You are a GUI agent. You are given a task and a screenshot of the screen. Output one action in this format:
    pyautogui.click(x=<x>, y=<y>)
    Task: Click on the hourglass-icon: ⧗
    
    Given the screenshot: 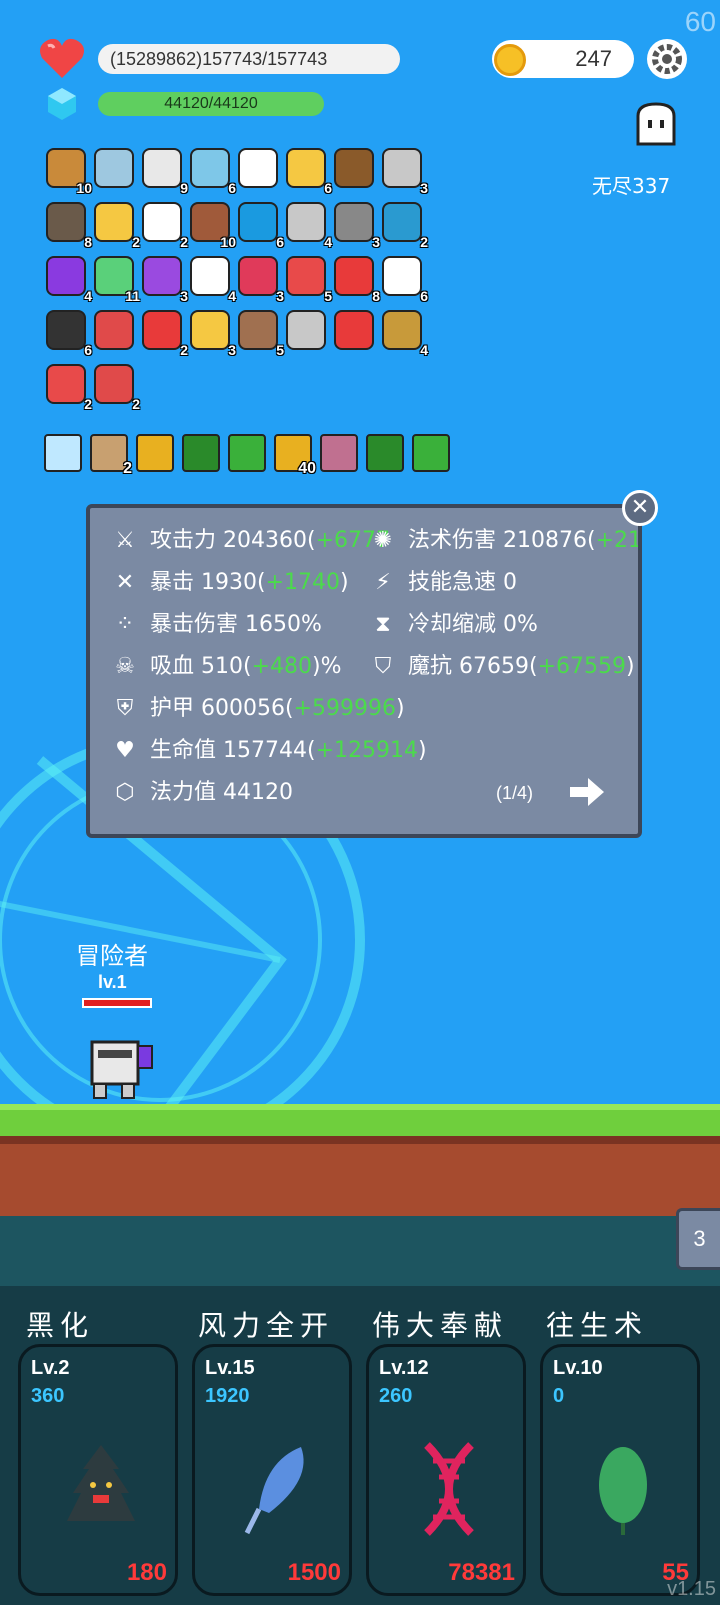 What is the action you would take?
    pyautogui.click(x=383, y=624)
    